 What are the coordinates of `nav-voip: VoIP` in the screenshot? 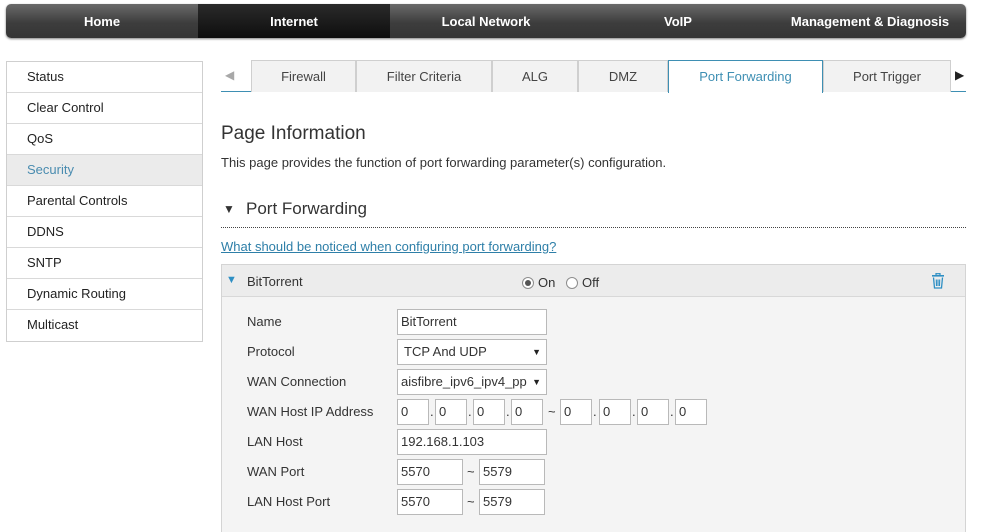 It's located at (678, 21).